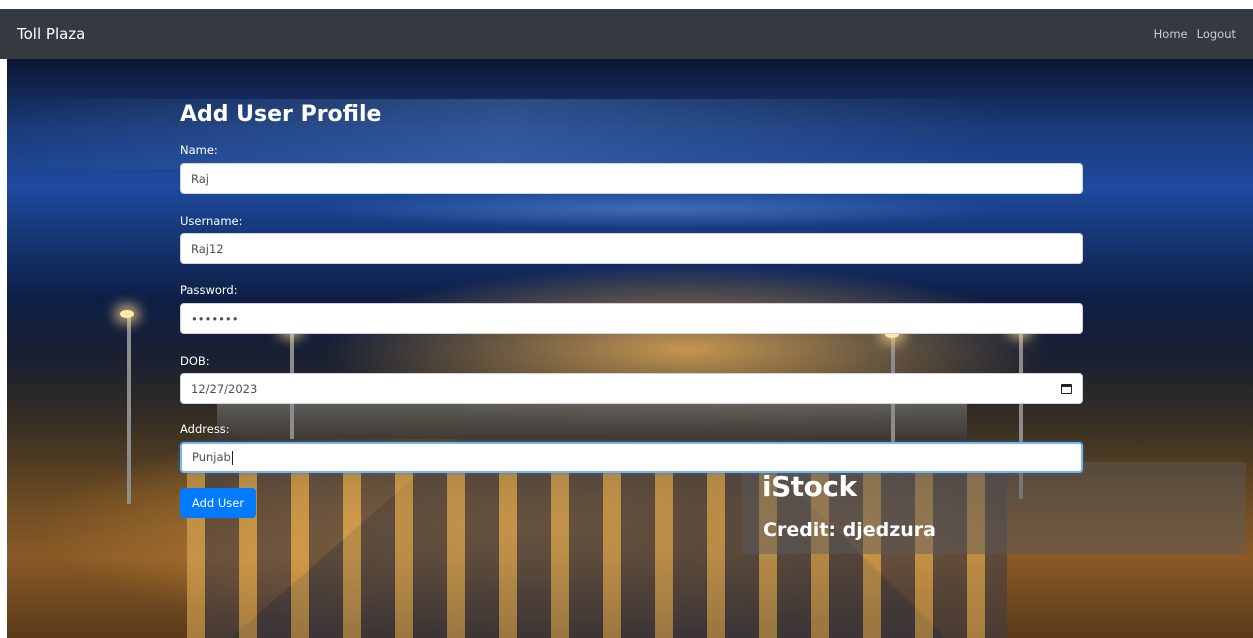 The height and width of the screenshot is (638, 1253). I want to click on address-input: Punjab, so click(631, 457).